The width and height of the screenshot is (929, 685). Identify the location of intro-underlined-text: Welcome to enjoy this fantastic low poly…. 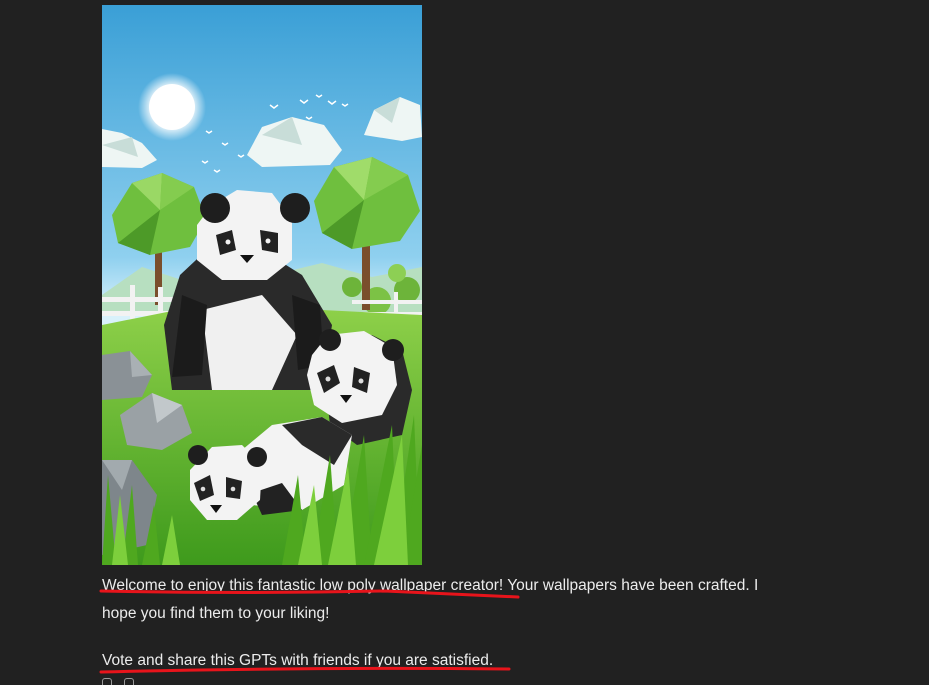
(303, 585).